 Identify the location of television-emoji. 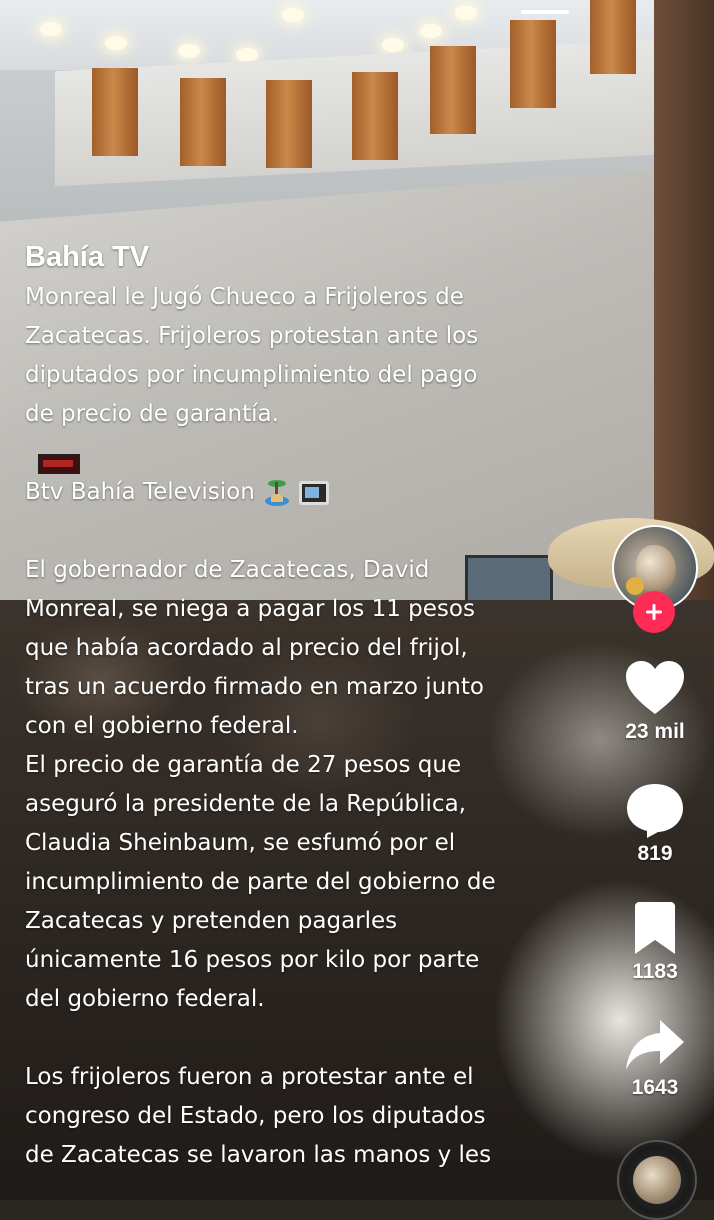
(313, 492).